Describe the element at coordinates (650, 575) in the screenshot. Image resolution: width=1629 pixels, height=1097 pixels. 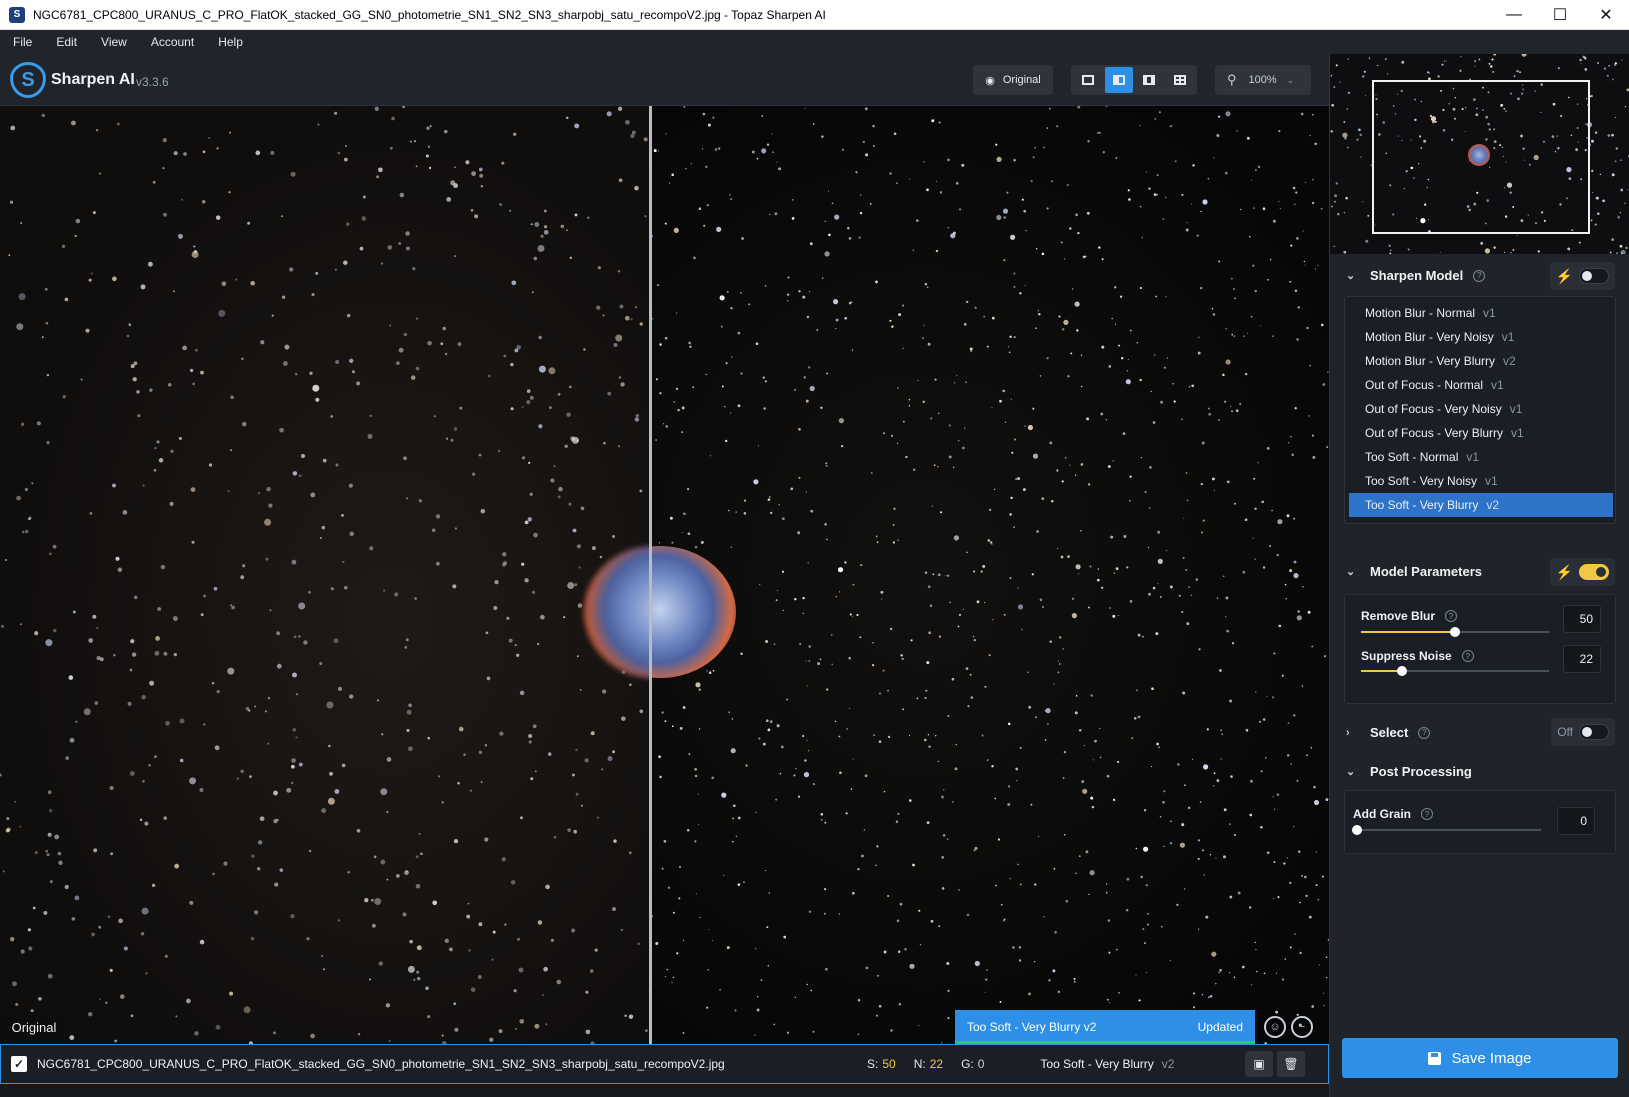
I see `split-divider-handle` at that location.